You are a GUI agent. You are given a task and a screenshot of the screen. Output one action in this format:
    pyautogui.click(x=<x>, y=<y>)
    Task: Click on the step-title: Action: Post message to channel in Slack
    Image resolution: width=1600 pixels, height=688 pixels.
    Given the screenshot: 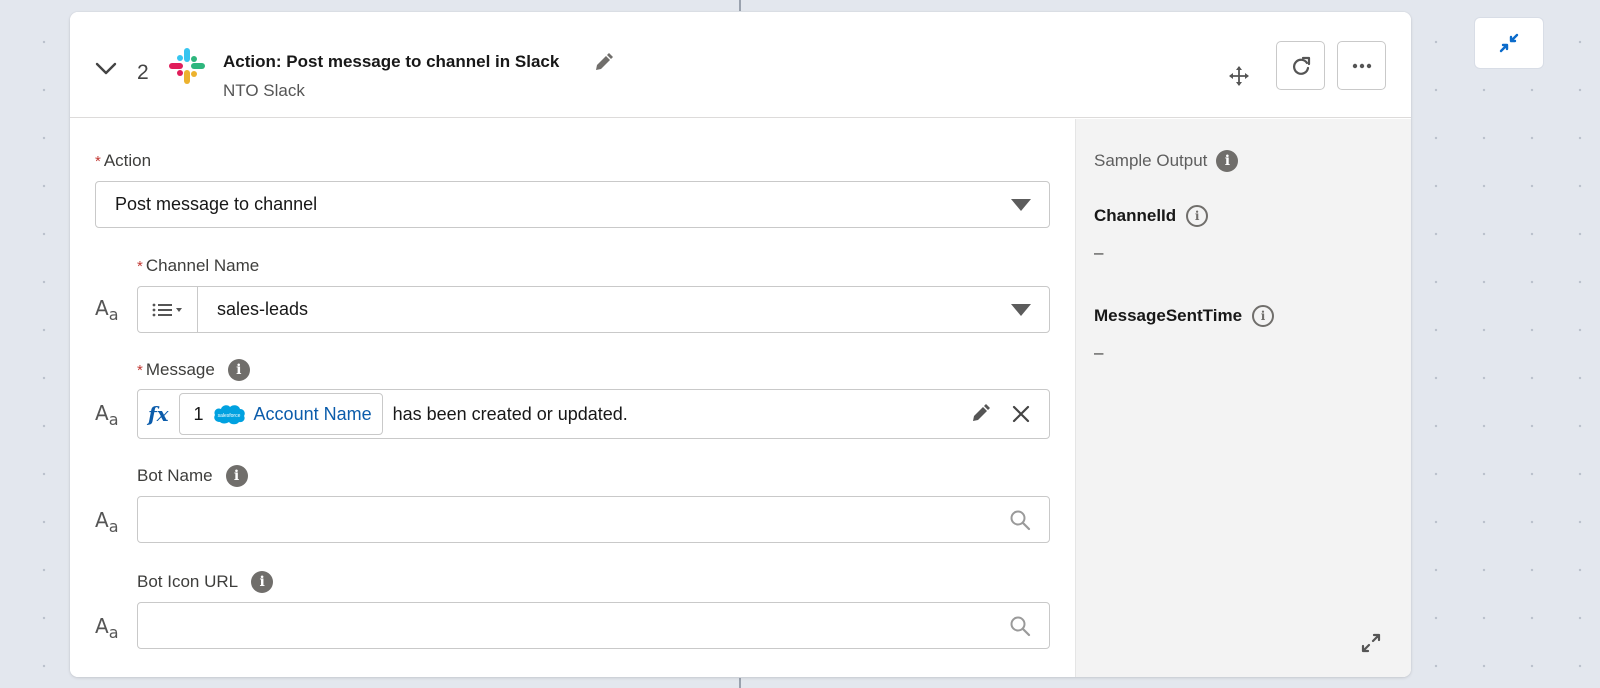 What is the action you would take?
    pyautogui.click(x=391, y=61)
    